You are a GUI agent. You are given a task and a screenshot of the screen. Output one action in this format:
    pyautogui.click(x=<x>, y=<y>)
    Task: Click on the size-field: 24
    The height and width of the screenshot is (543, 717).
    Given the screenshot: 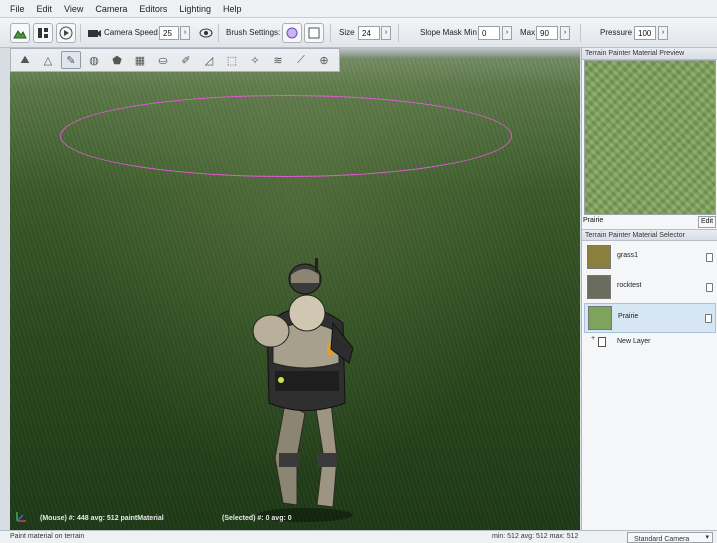 What is the action you would take?
    pyautogui.click(x=369, y=33)
    